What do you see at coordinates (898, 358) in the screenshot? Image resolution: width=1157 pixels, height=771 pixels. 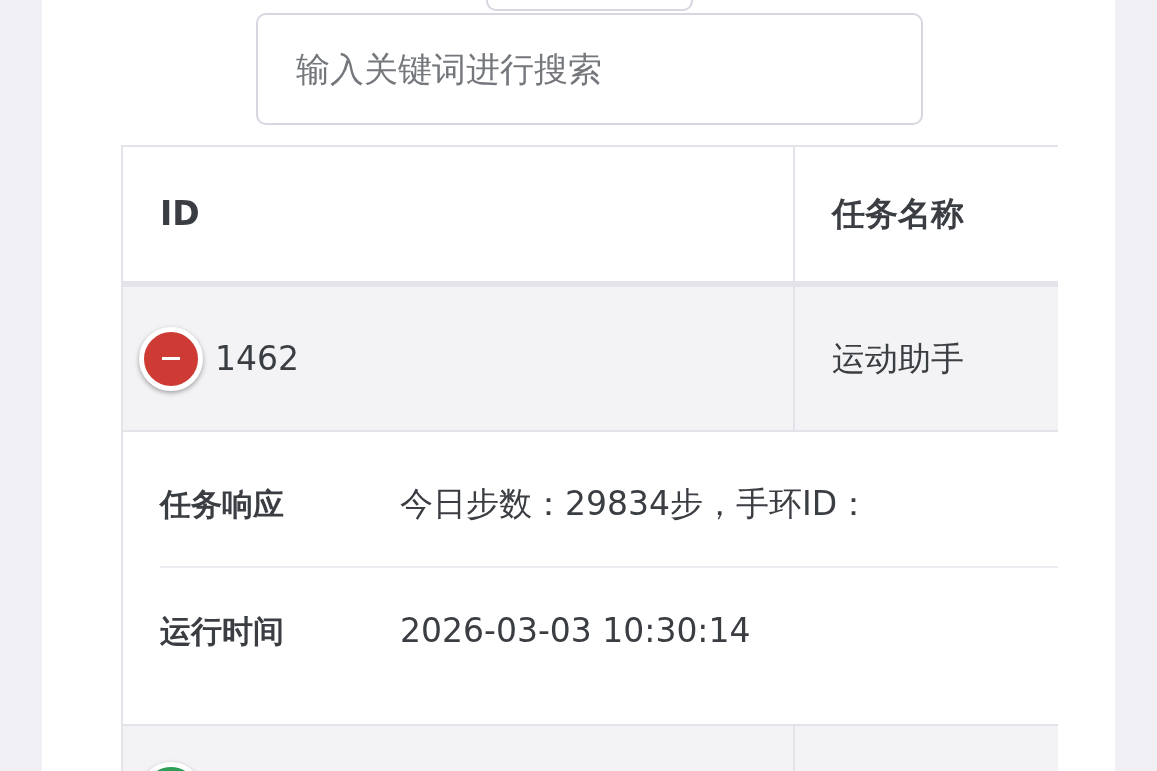 I see `task-name-cell-text: 运动助手` at bounding box center [898, 358].